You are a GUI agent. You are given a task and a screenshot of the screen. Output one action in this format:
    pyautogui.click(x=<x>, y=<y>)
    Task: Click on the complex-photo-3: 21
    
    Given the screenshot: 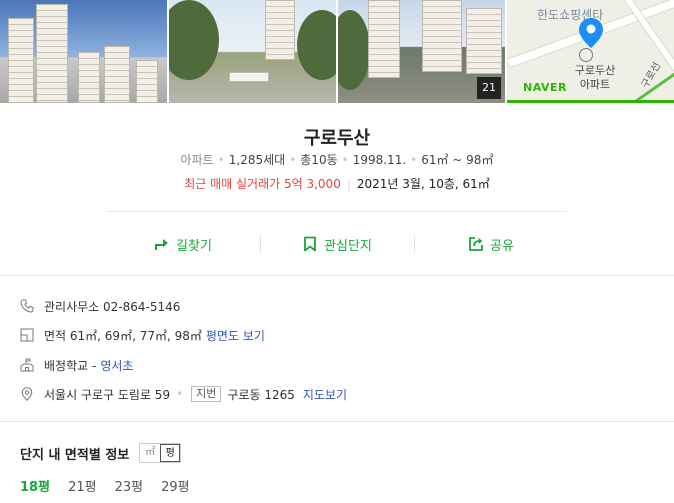 What is the action you would take?
    pyautogui.click(x=421, y=51)
    